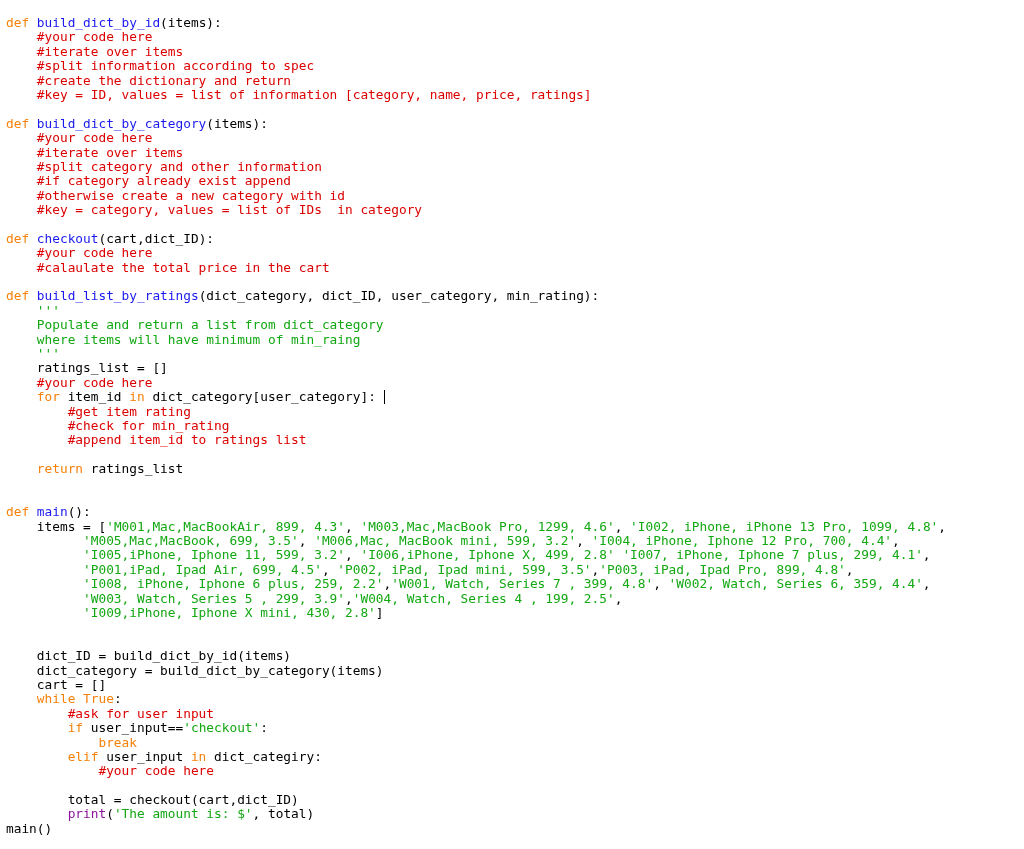 This screenshot has height=849, width=1024. Describe the element at coordinates (233, 613) in the screenshot. I see `code-line: 'I009,iPhone, Iphone X mini, 430, 2.8']` at that location.